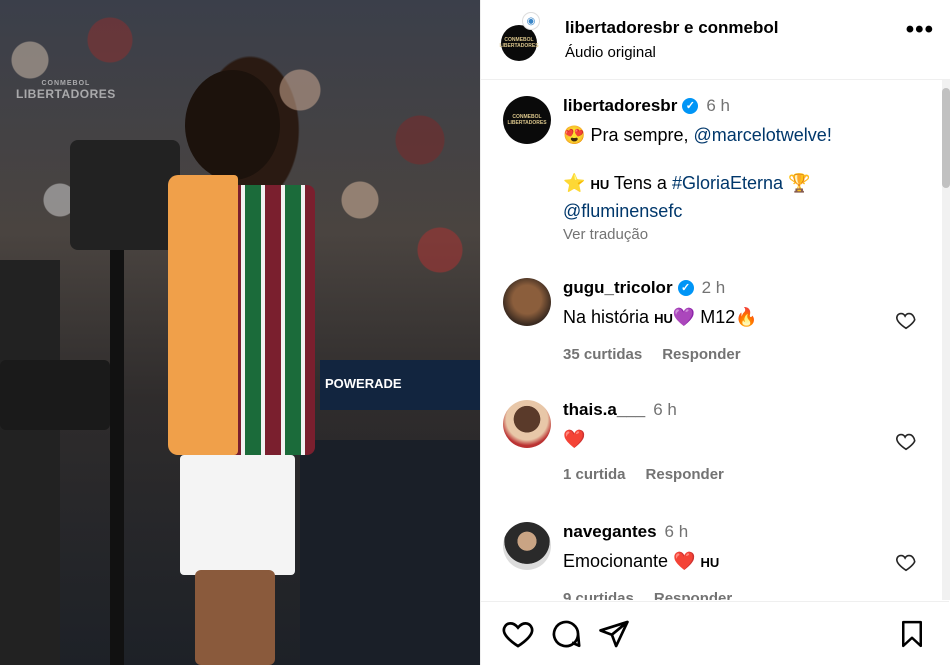 The image size is (950, 665). I want to click on trophy-emoji: 🏆, so click(799, 183).